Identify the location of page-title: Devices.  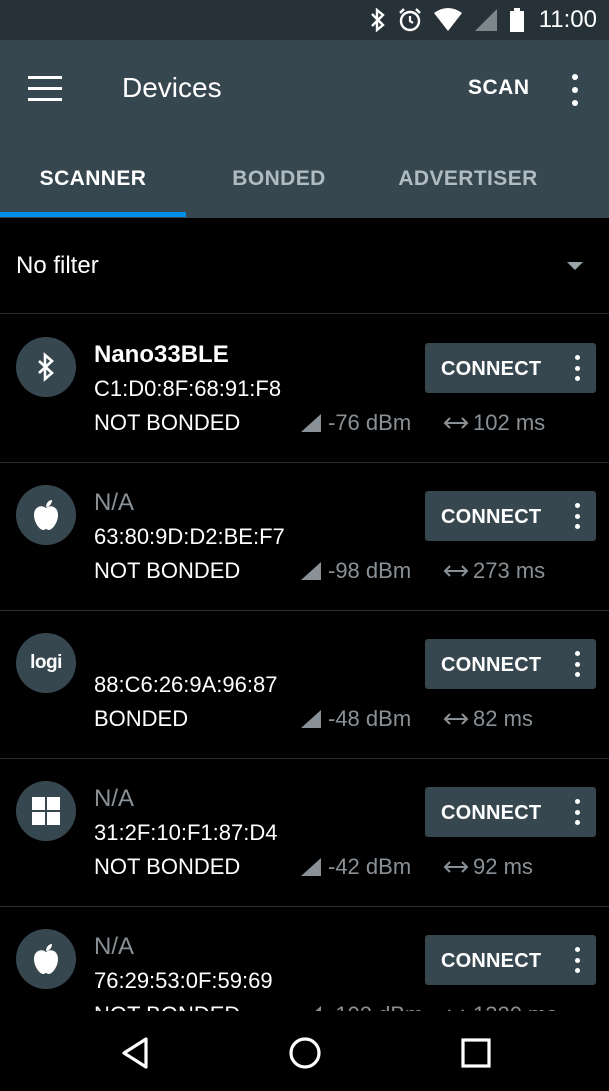
(172, 87).